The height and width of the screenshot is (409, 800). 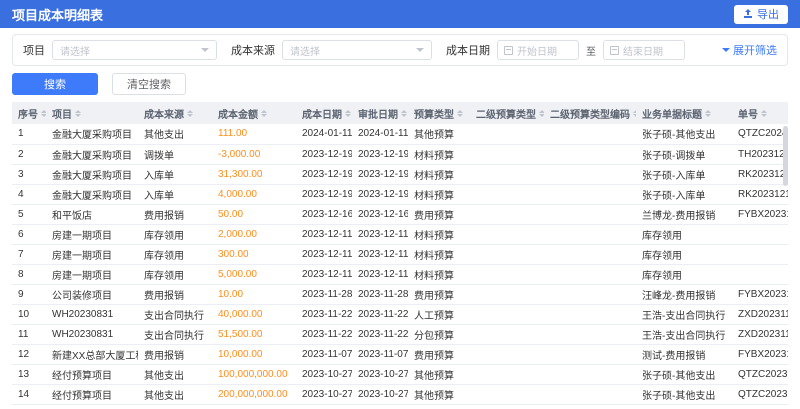 What do you see at coordinates (254, 234) in the screenshot?
I see `table-cell: 2,000.00` at bounding box center [254, 234].